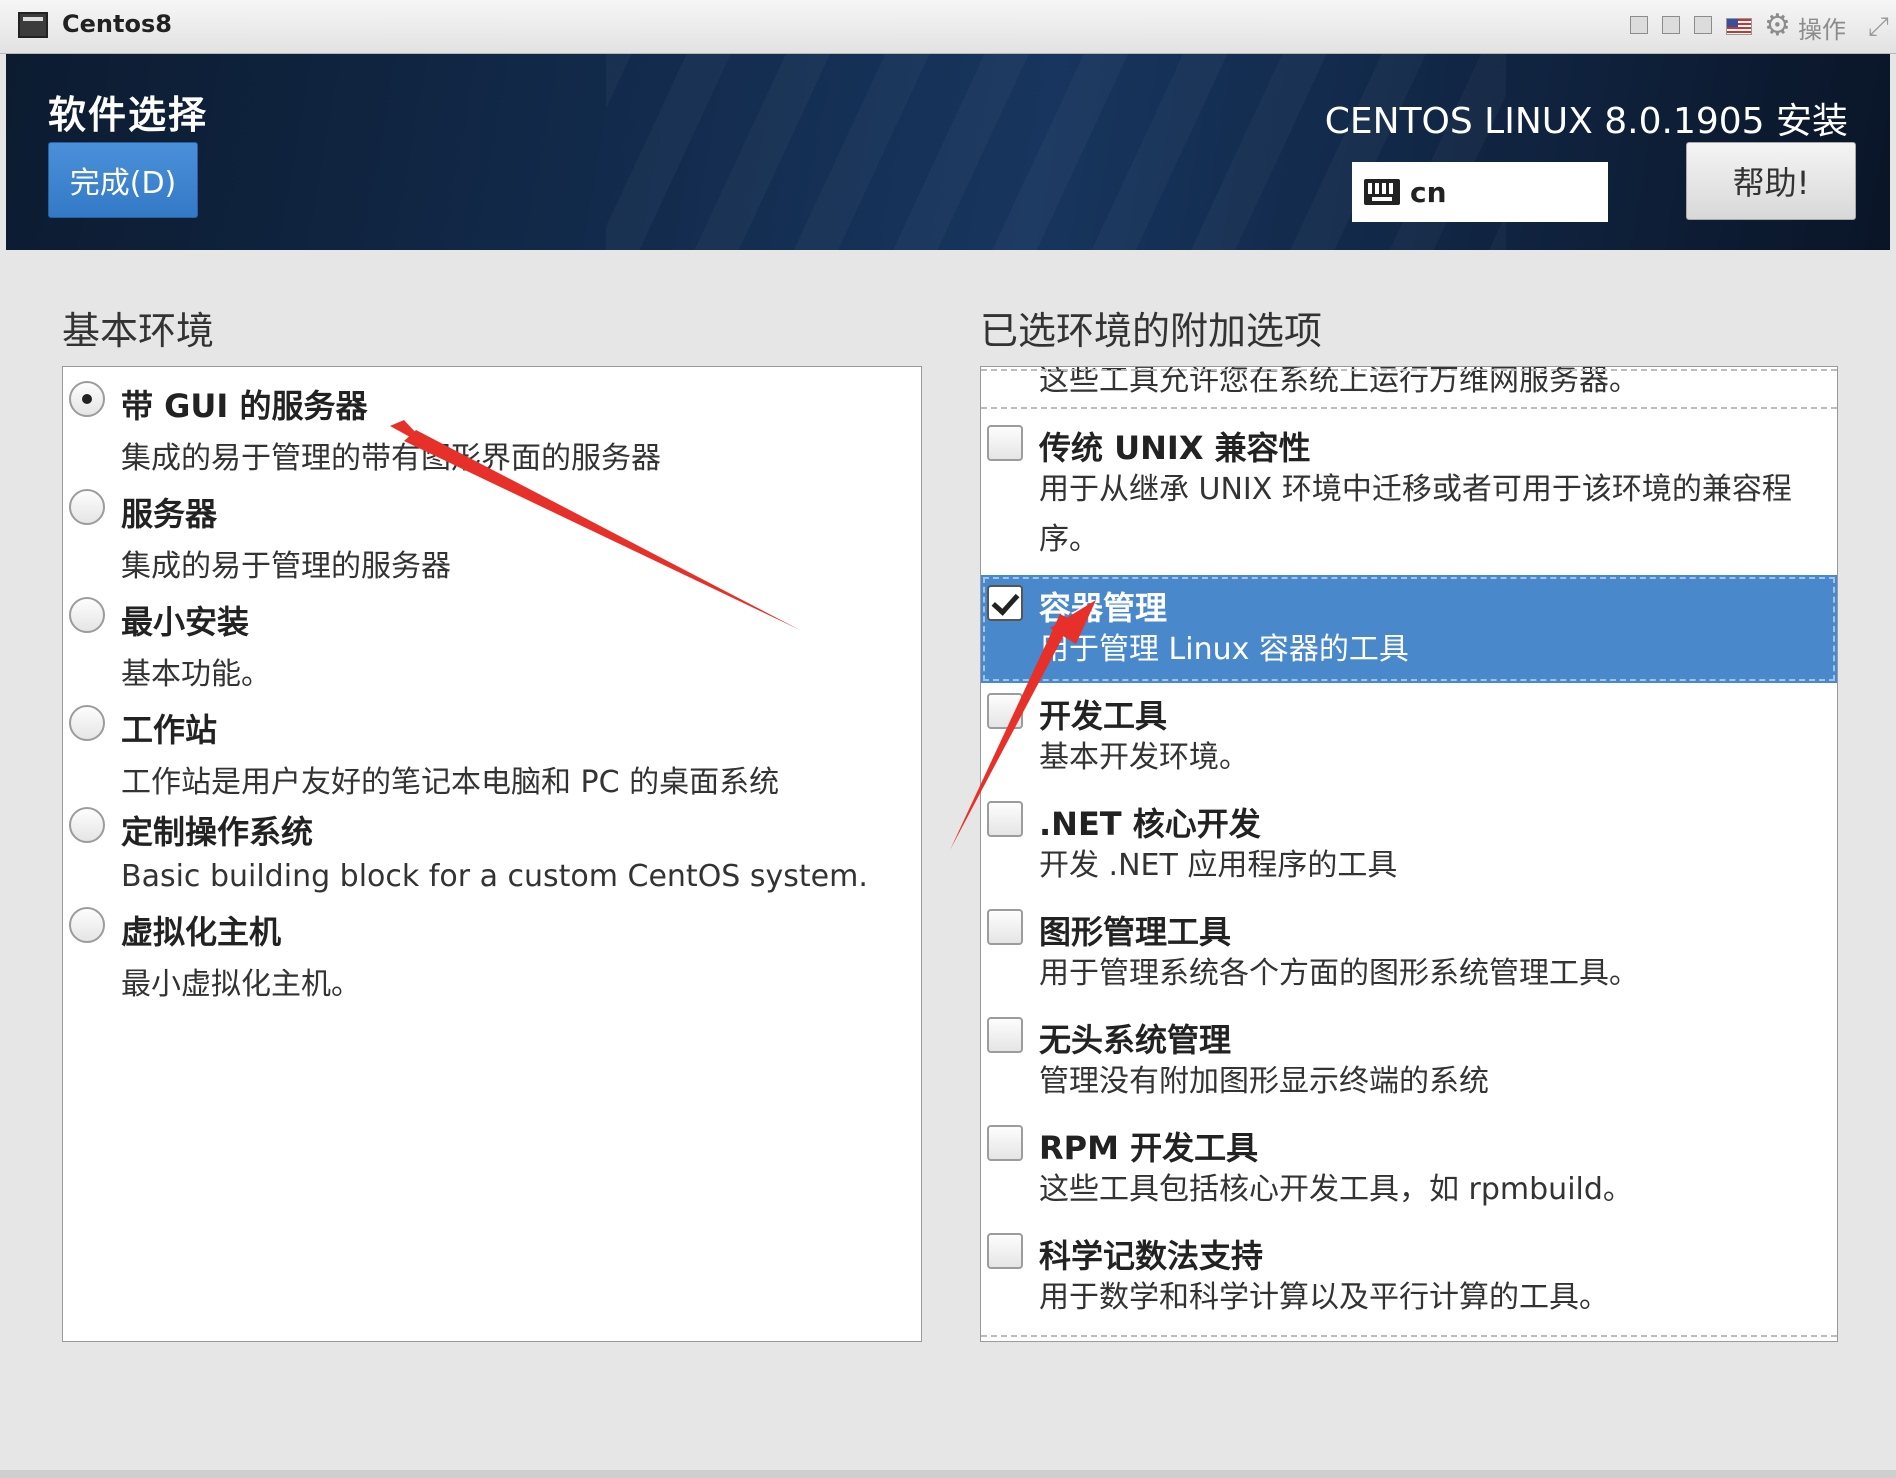 The height and width of the screenshot is (1478, 1896). What do you see at coordinates (286, 566) in the screenshot?
I see `env-item-desc: 集成的易于管理的服务器` at bounding box center [286, 566].